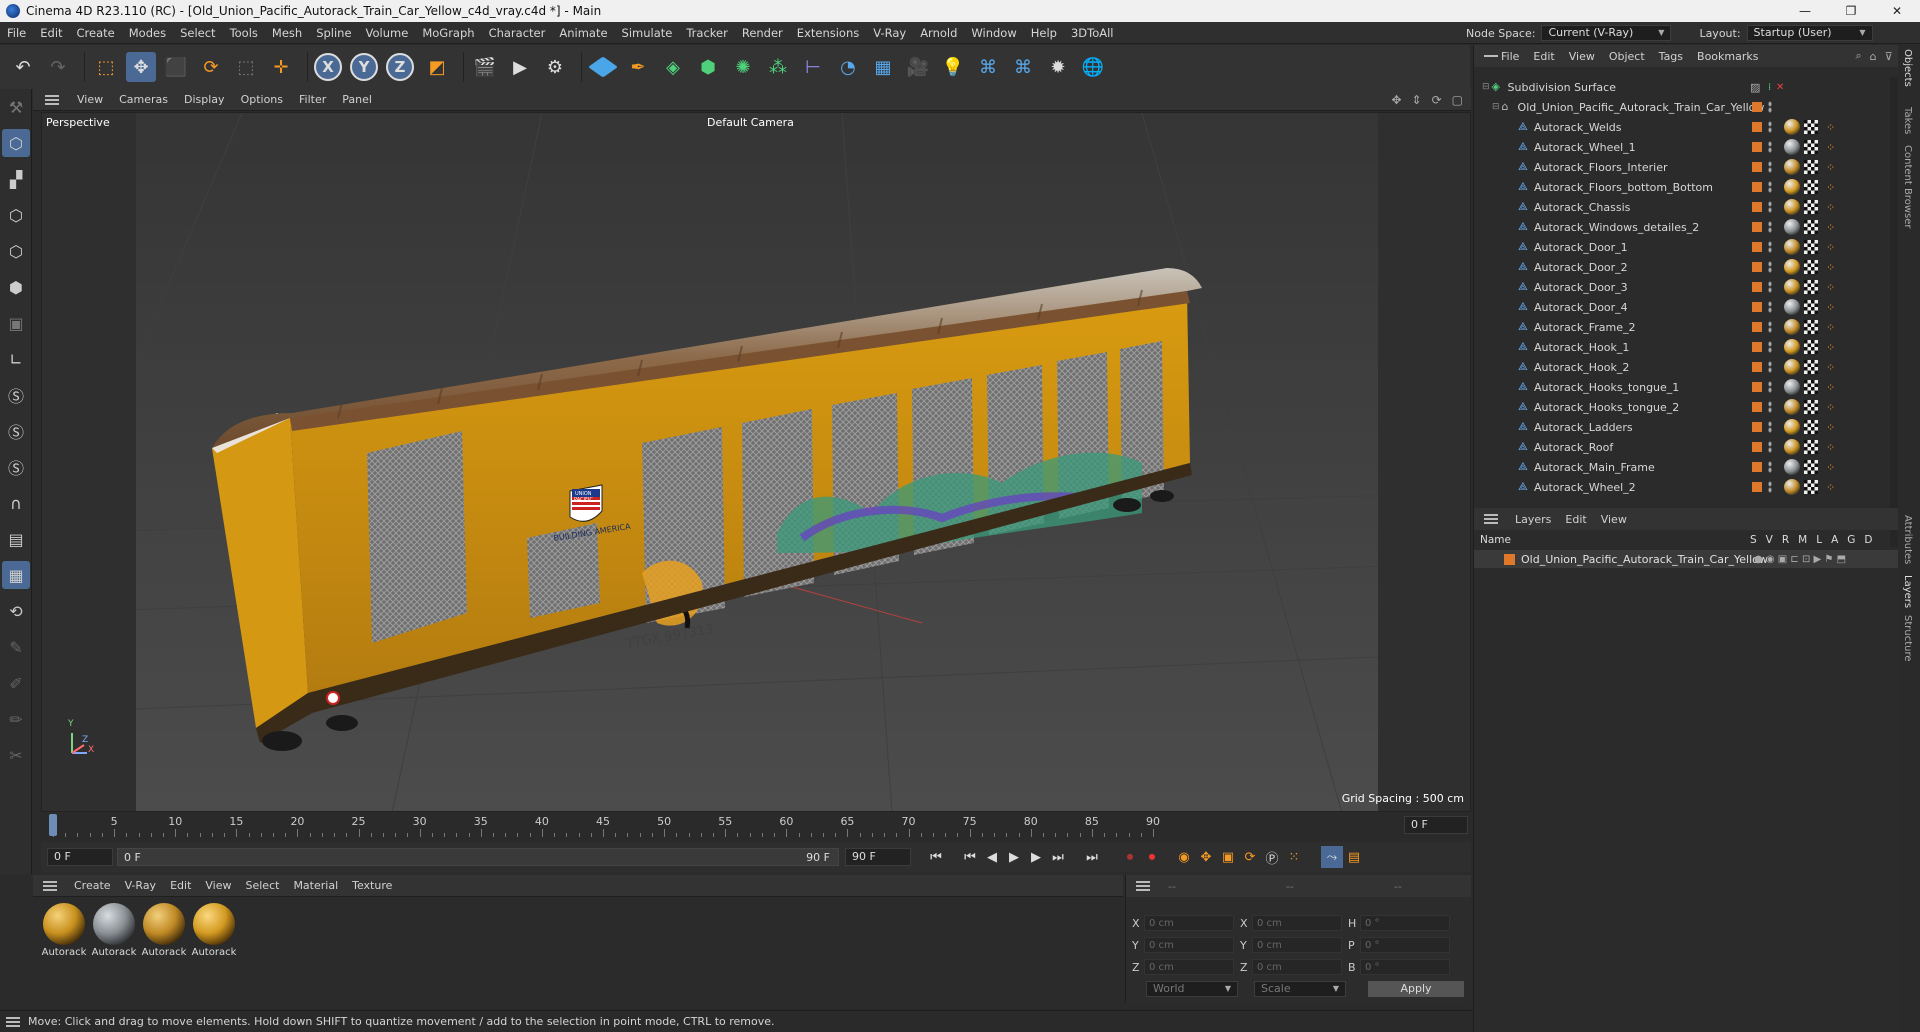  I want to click on object-row: ⟁ Autorack_Welds ⁘, so click(1682, 127).